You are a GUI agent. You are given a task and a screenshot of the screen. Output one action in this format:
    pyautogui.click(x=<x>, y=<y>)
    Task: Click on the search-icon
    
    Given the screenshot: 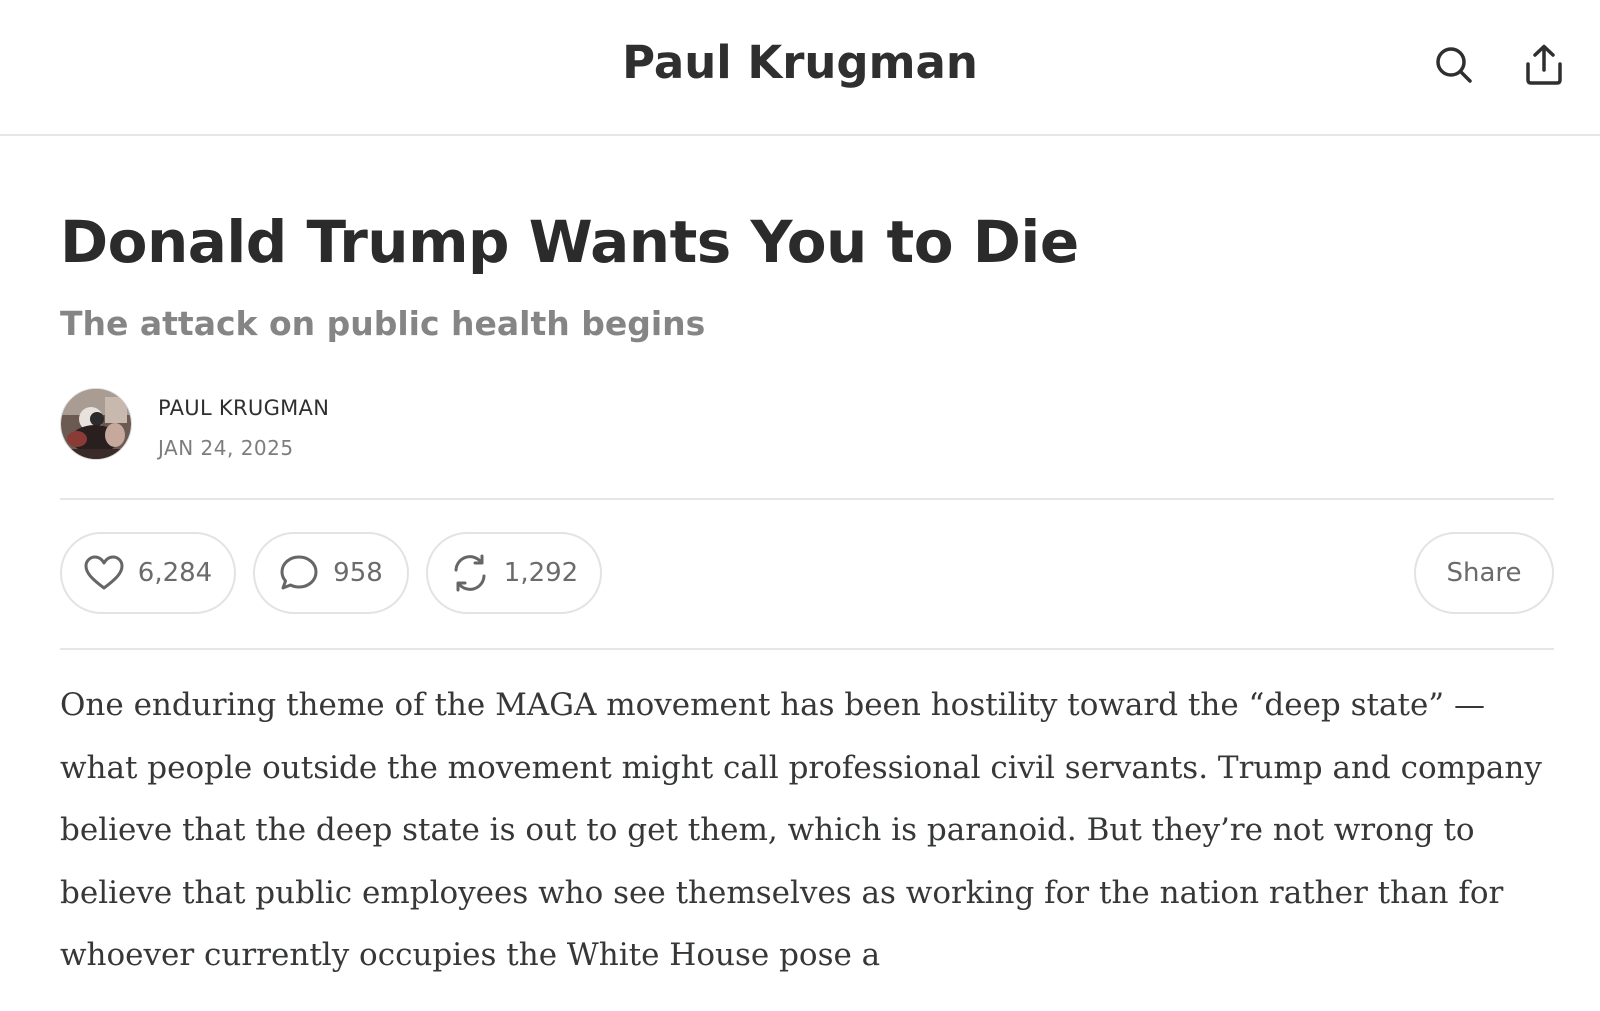 What is the action you would take?
    pyautogui.click(x=1454, y=65)
    